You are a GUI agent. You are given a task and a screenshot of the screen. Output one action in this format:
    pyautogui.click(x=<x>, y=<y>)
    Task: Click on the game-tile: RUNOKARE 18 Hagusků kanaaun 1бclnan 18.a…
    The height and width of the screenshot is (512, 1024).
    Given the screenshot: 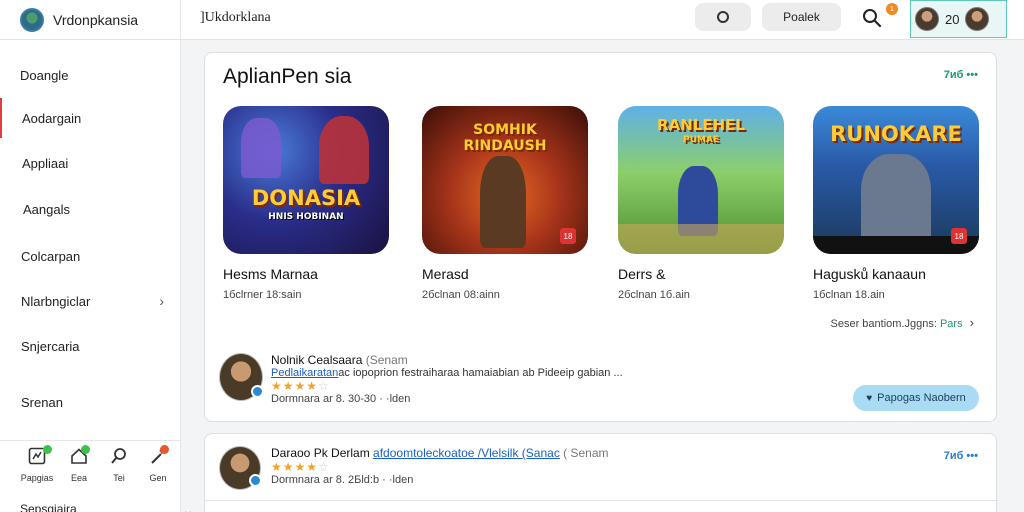 What is the action you would take?
    pyautogui.click(x=896, y=203)
    